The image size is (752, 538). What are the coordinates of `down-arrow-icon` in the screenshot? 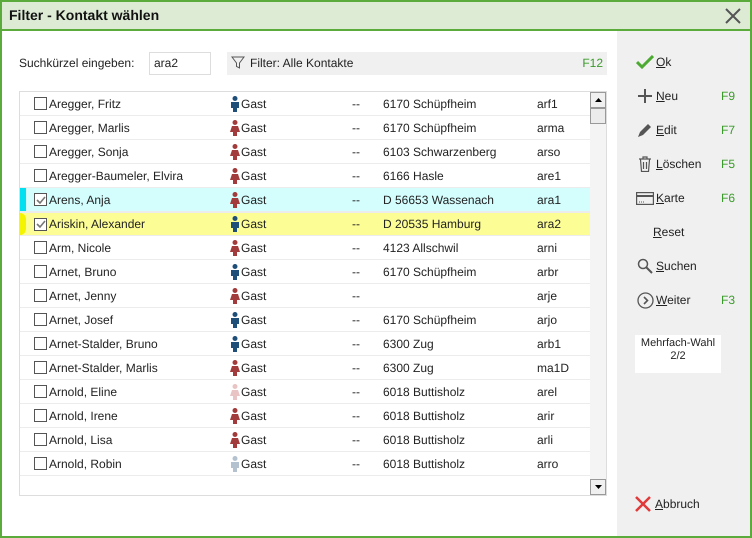 It's located at (598, 487).